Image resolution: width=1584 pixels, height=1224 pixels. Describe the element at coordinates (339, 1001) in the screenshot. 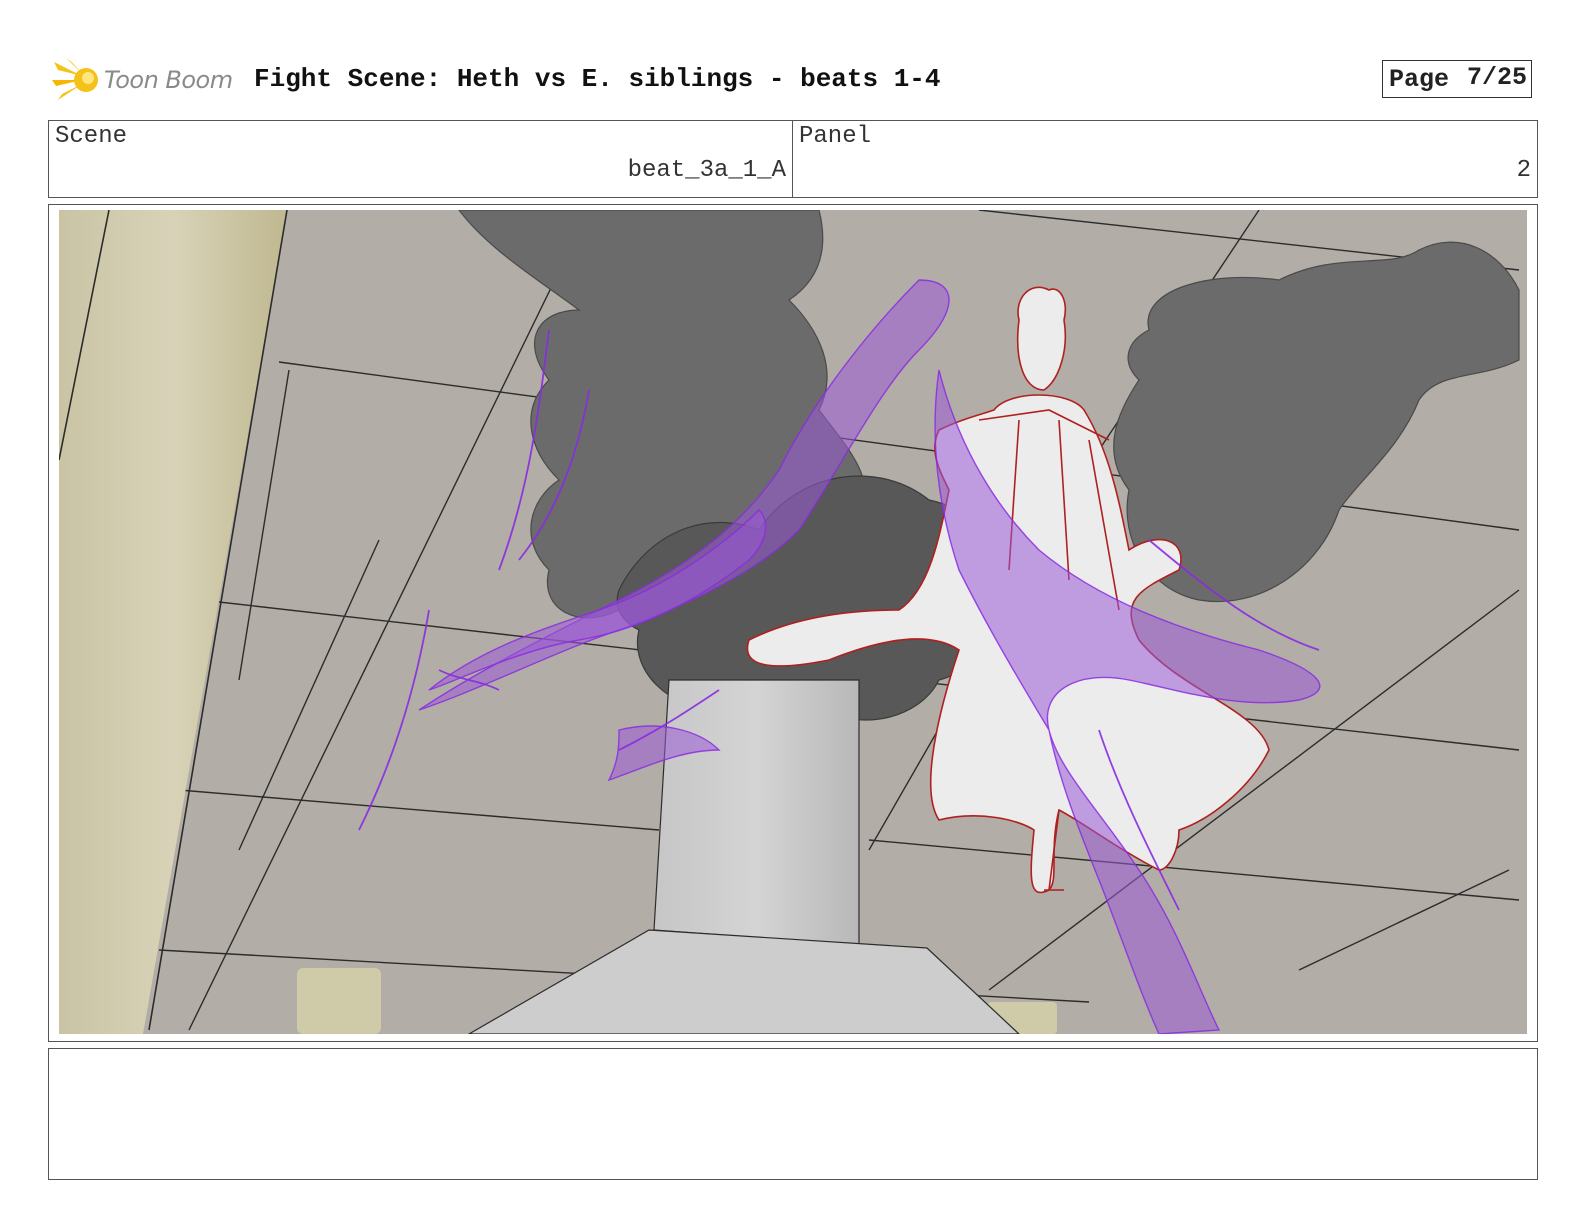

I see `beam-stub` at that location.